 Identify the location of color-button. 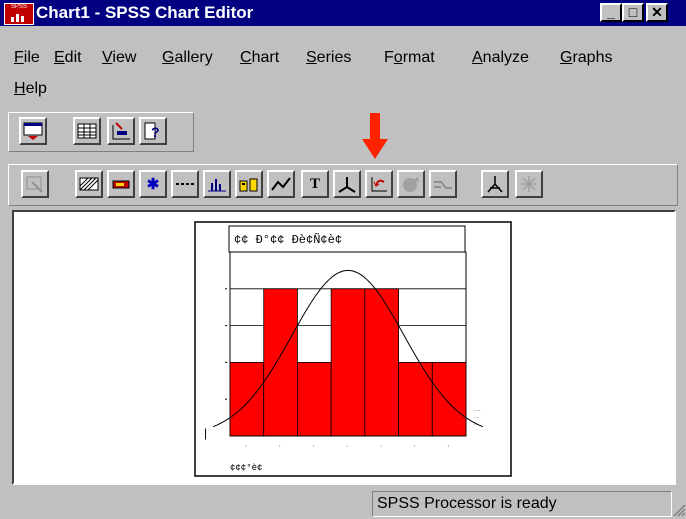
(121, 184).